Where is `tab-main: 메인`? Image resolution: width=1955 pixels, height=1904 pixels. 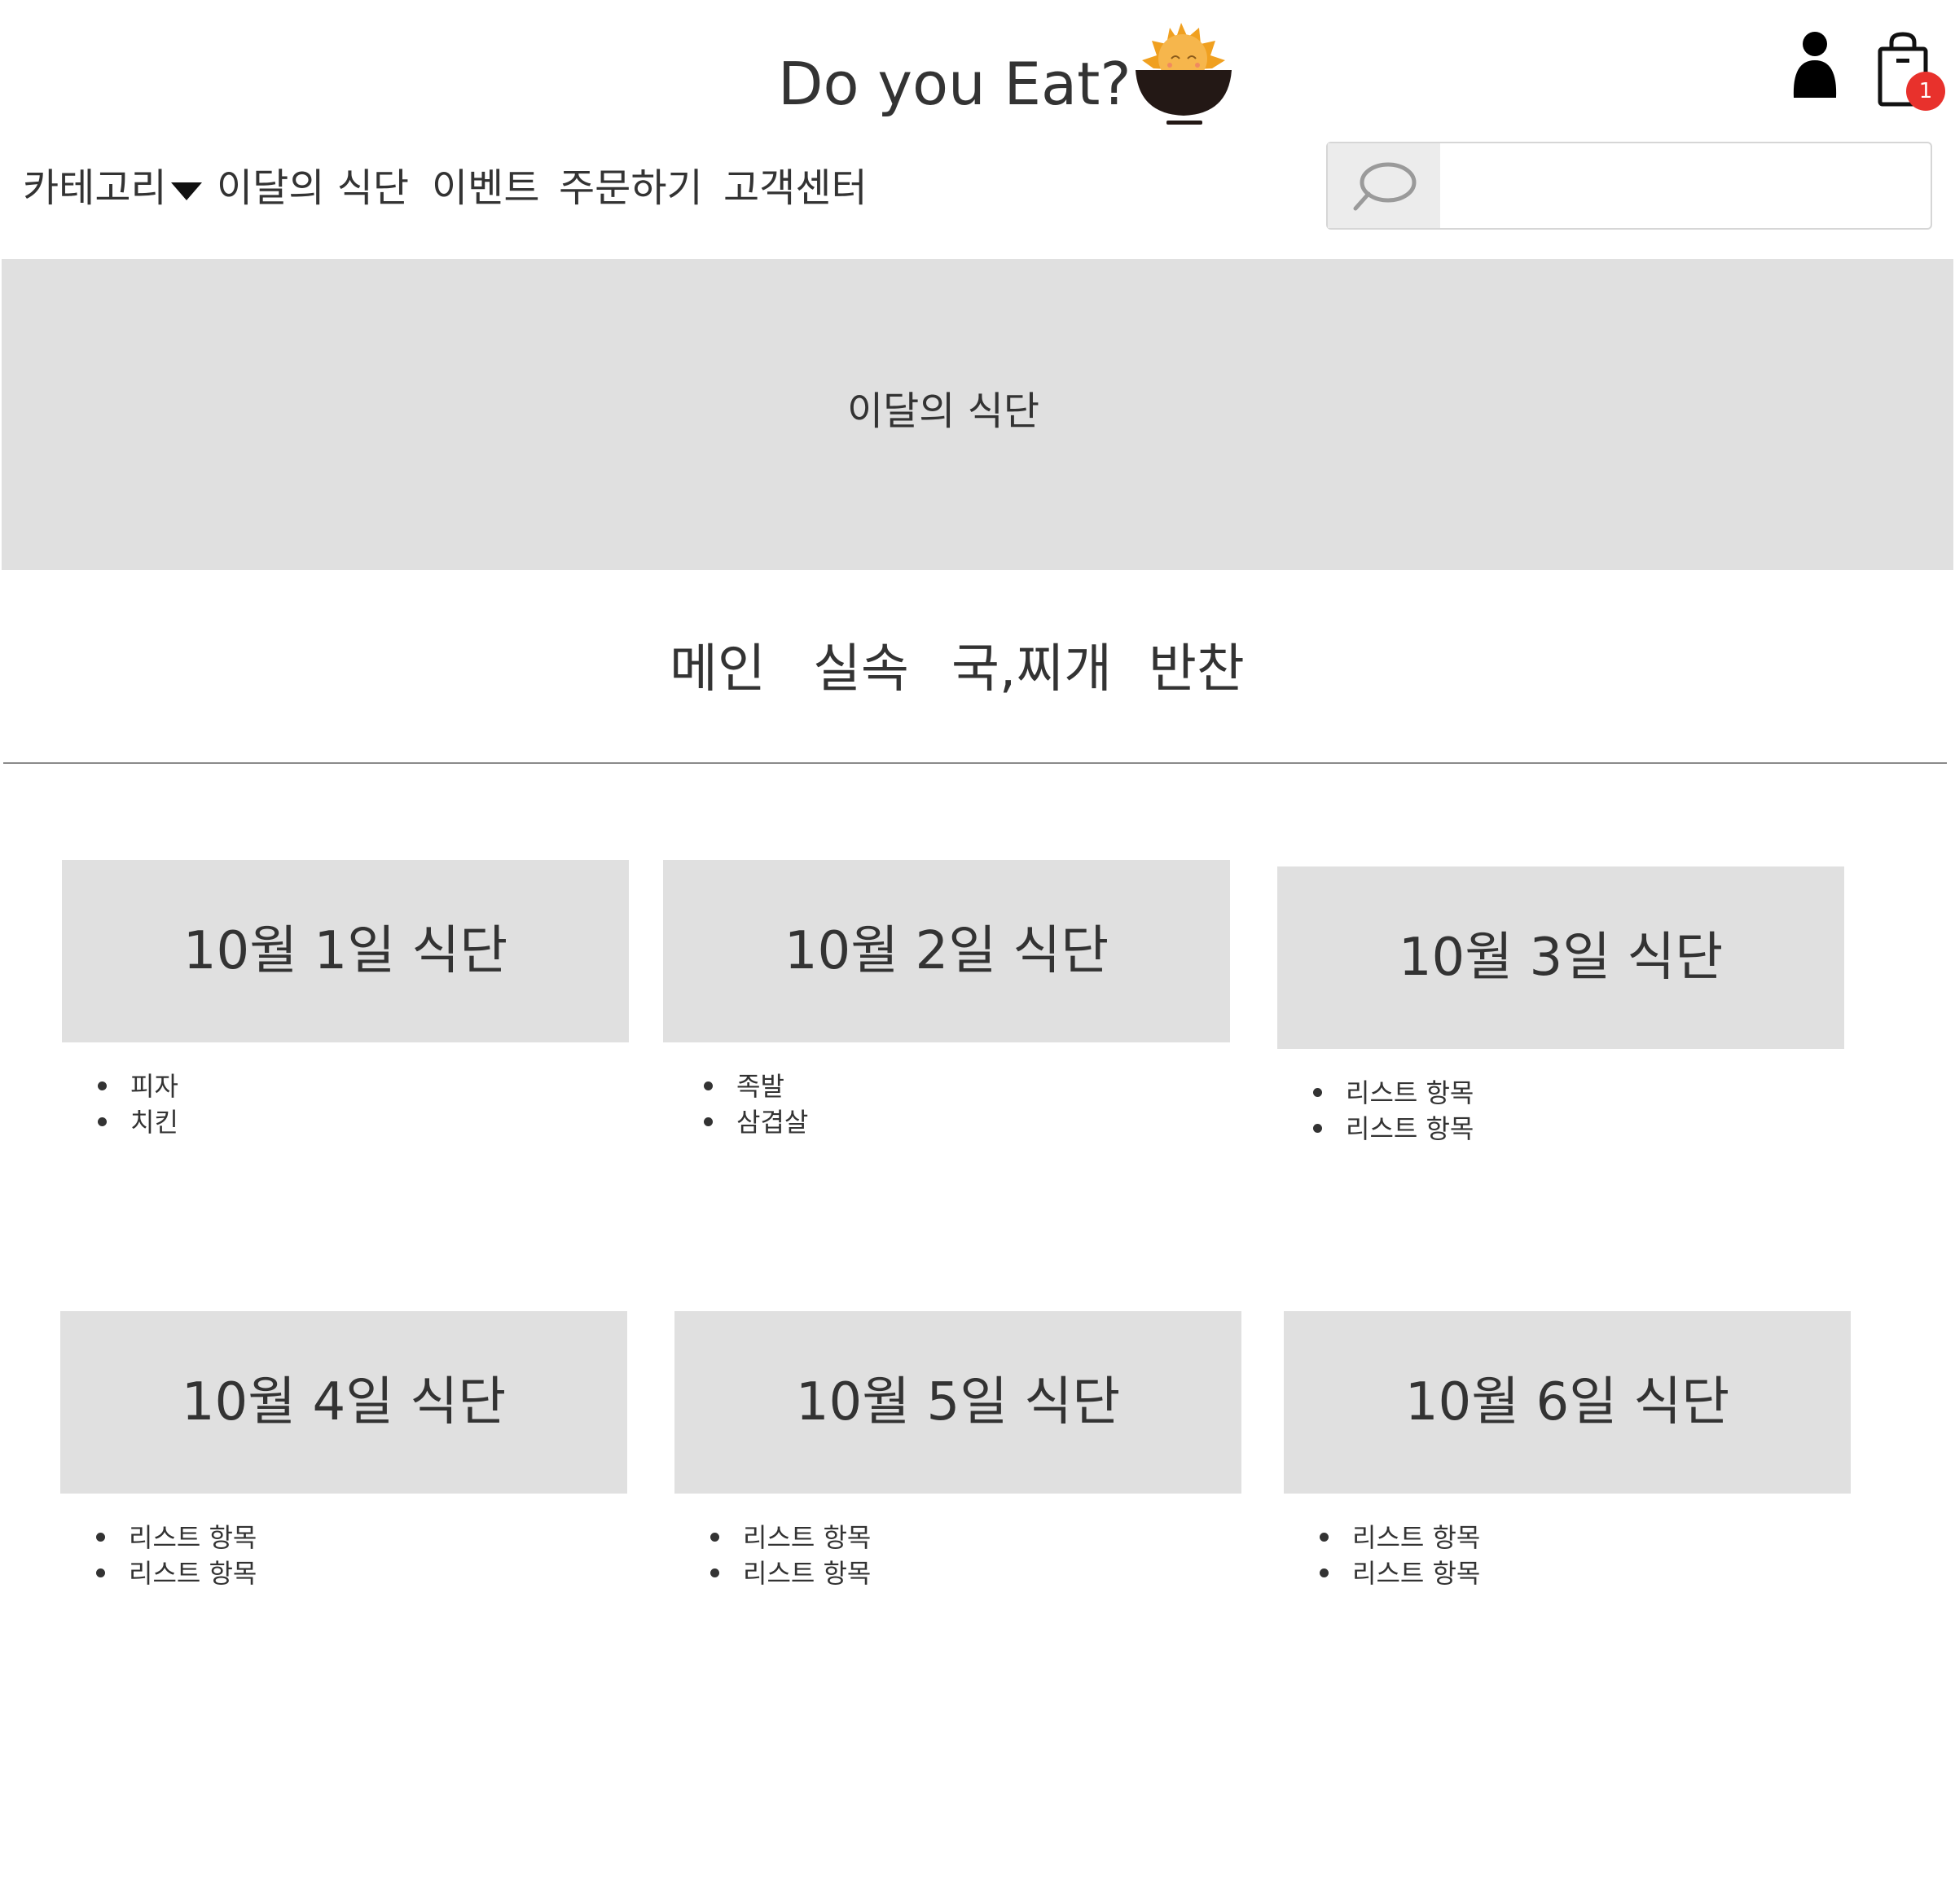
tab-main: 메인 is located at coordinates (718, 669).